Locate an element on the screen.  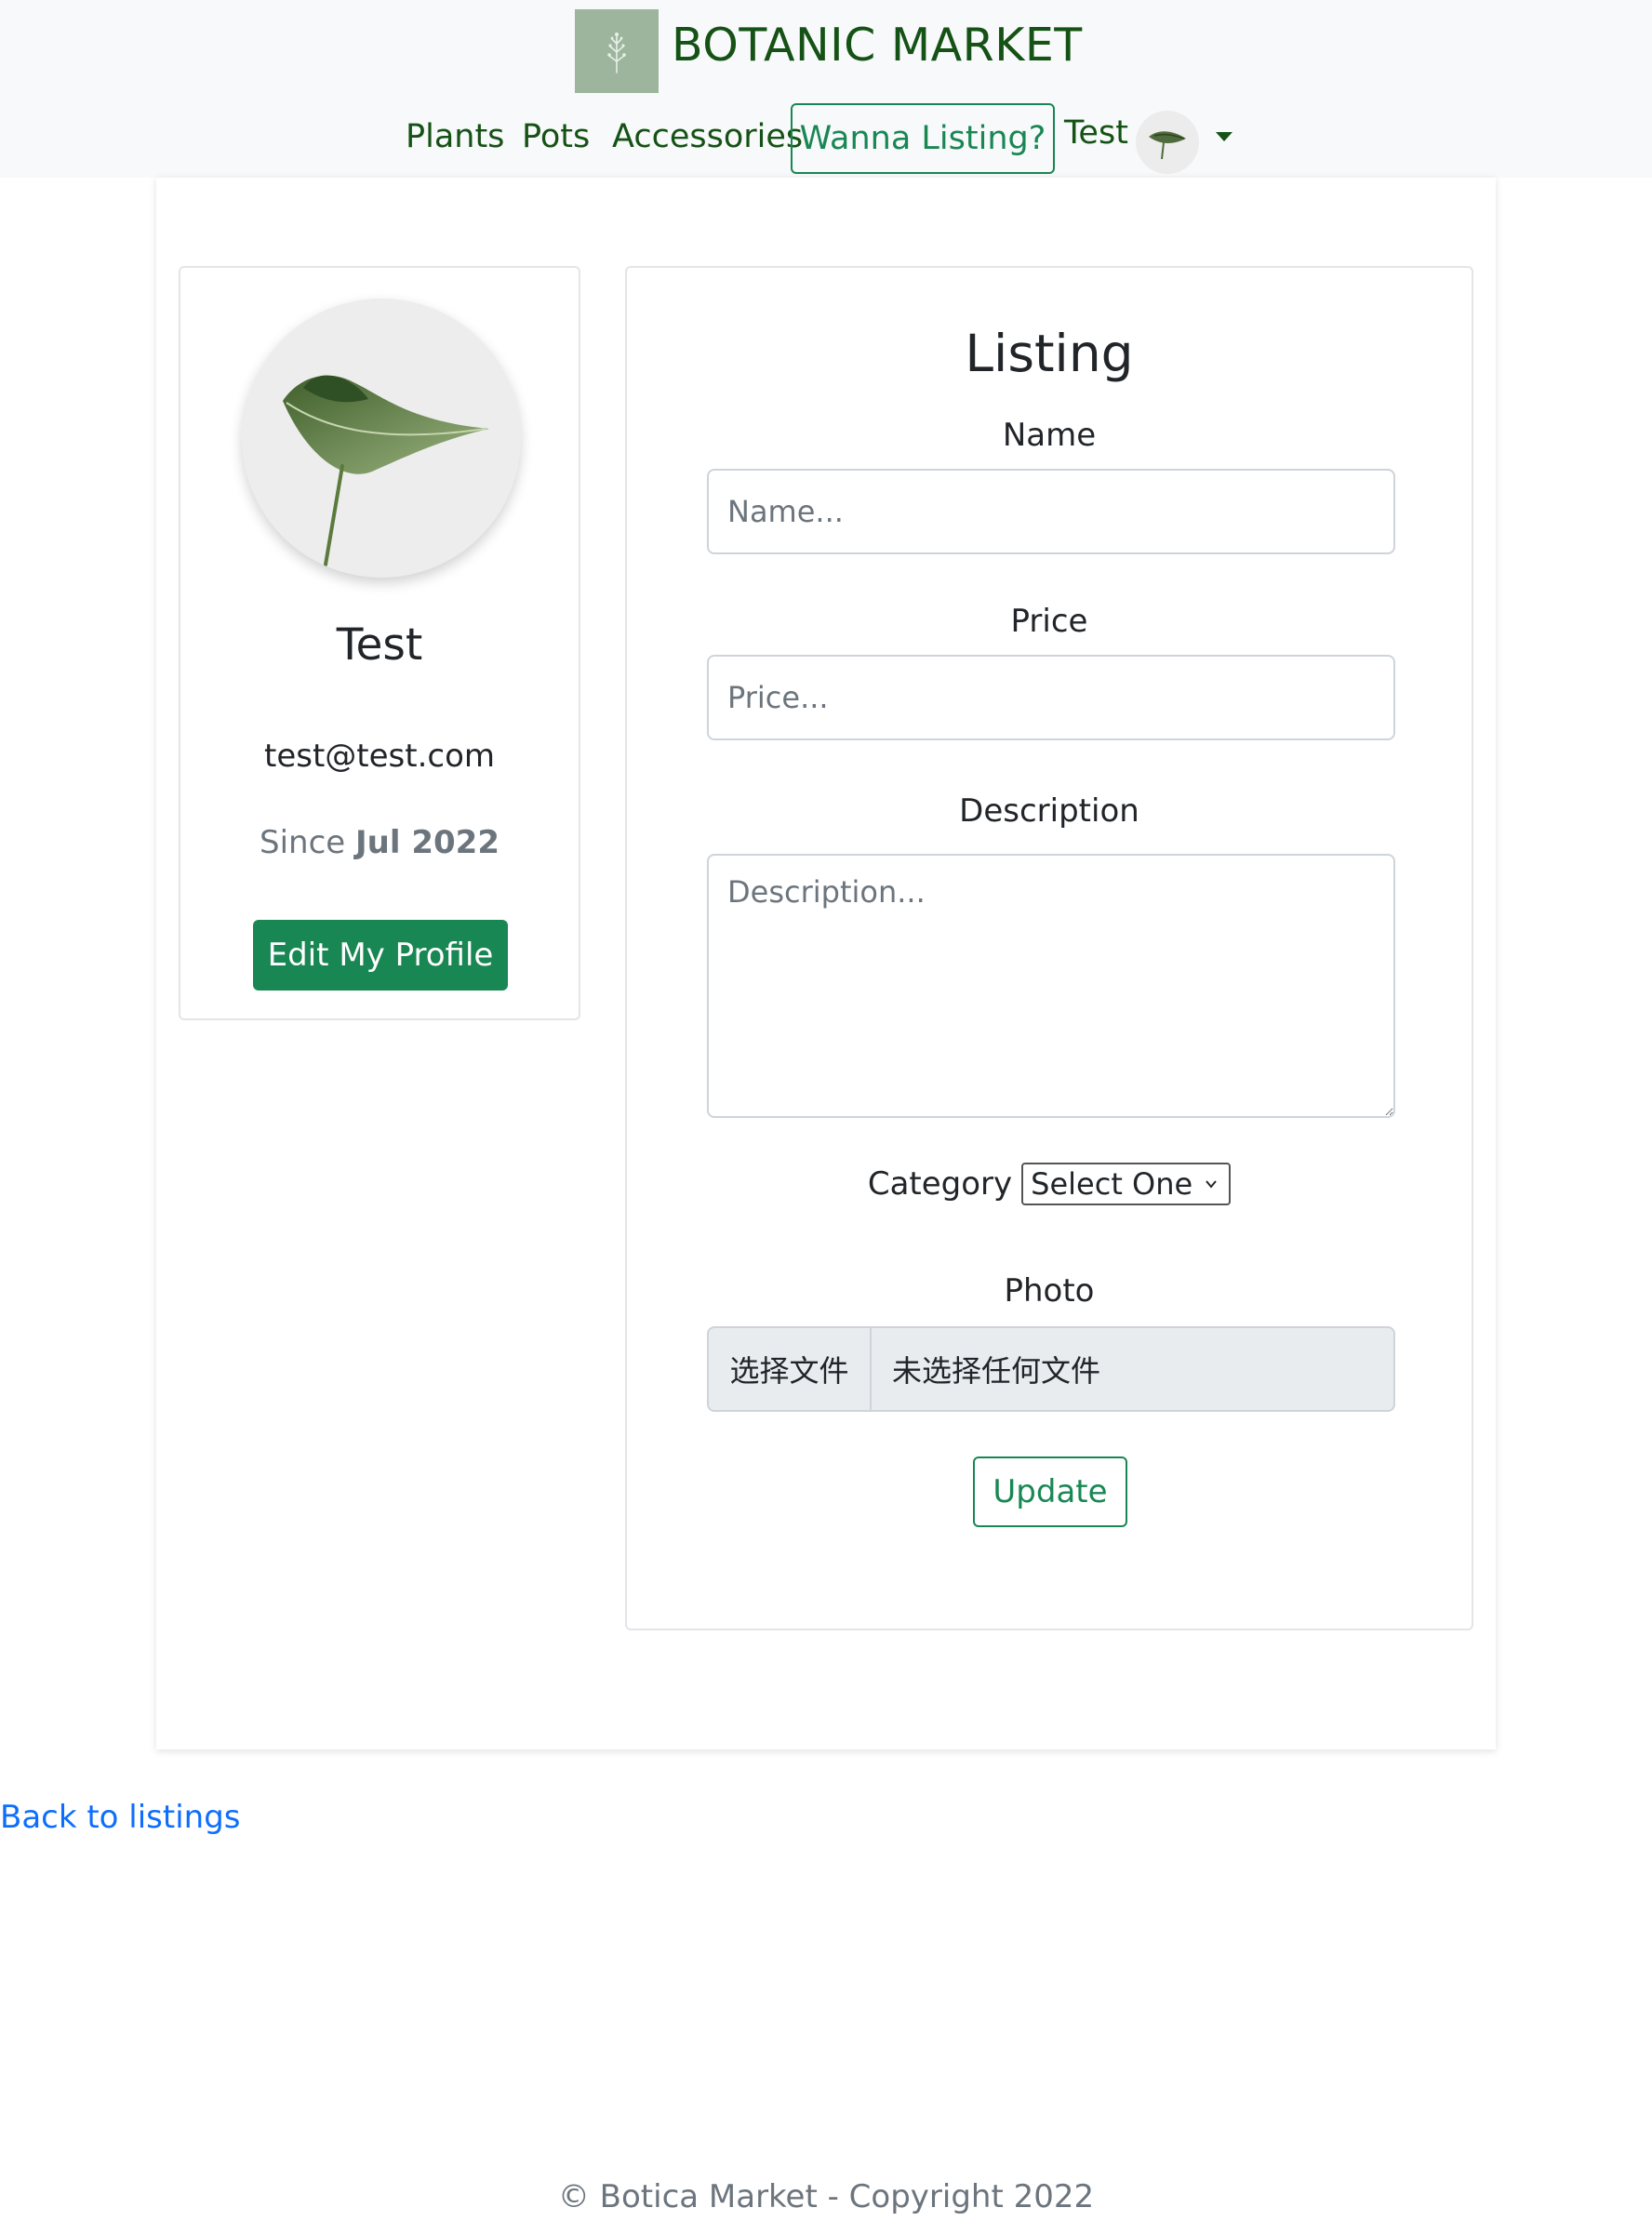
brand-name: BOTANIC MARKET is located at coordinates (877, 45).